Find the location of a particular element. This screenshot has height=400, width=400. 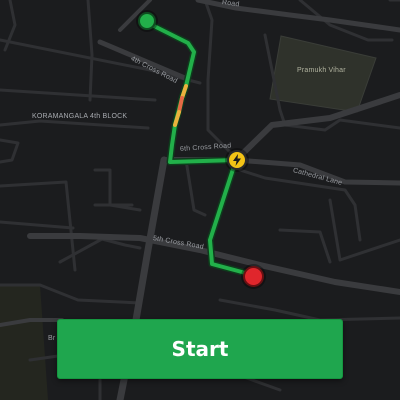

start-navigation-button: Start is located at coordinates (200, 349).